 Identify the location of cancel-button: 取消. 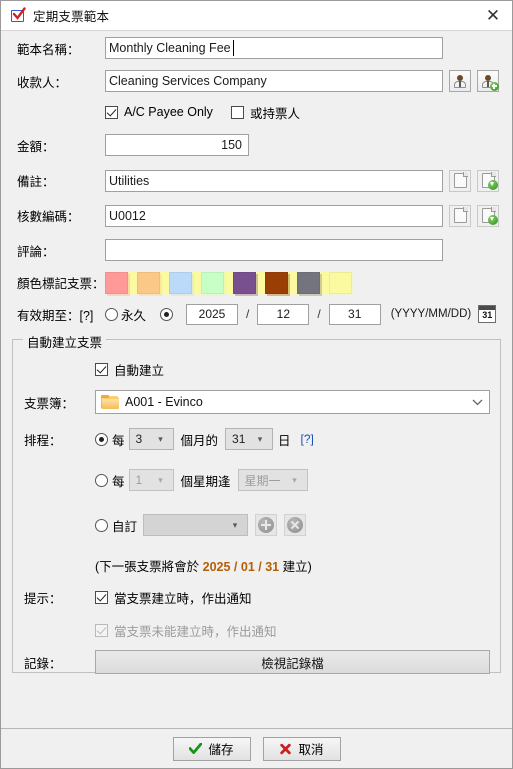
(301, 748).